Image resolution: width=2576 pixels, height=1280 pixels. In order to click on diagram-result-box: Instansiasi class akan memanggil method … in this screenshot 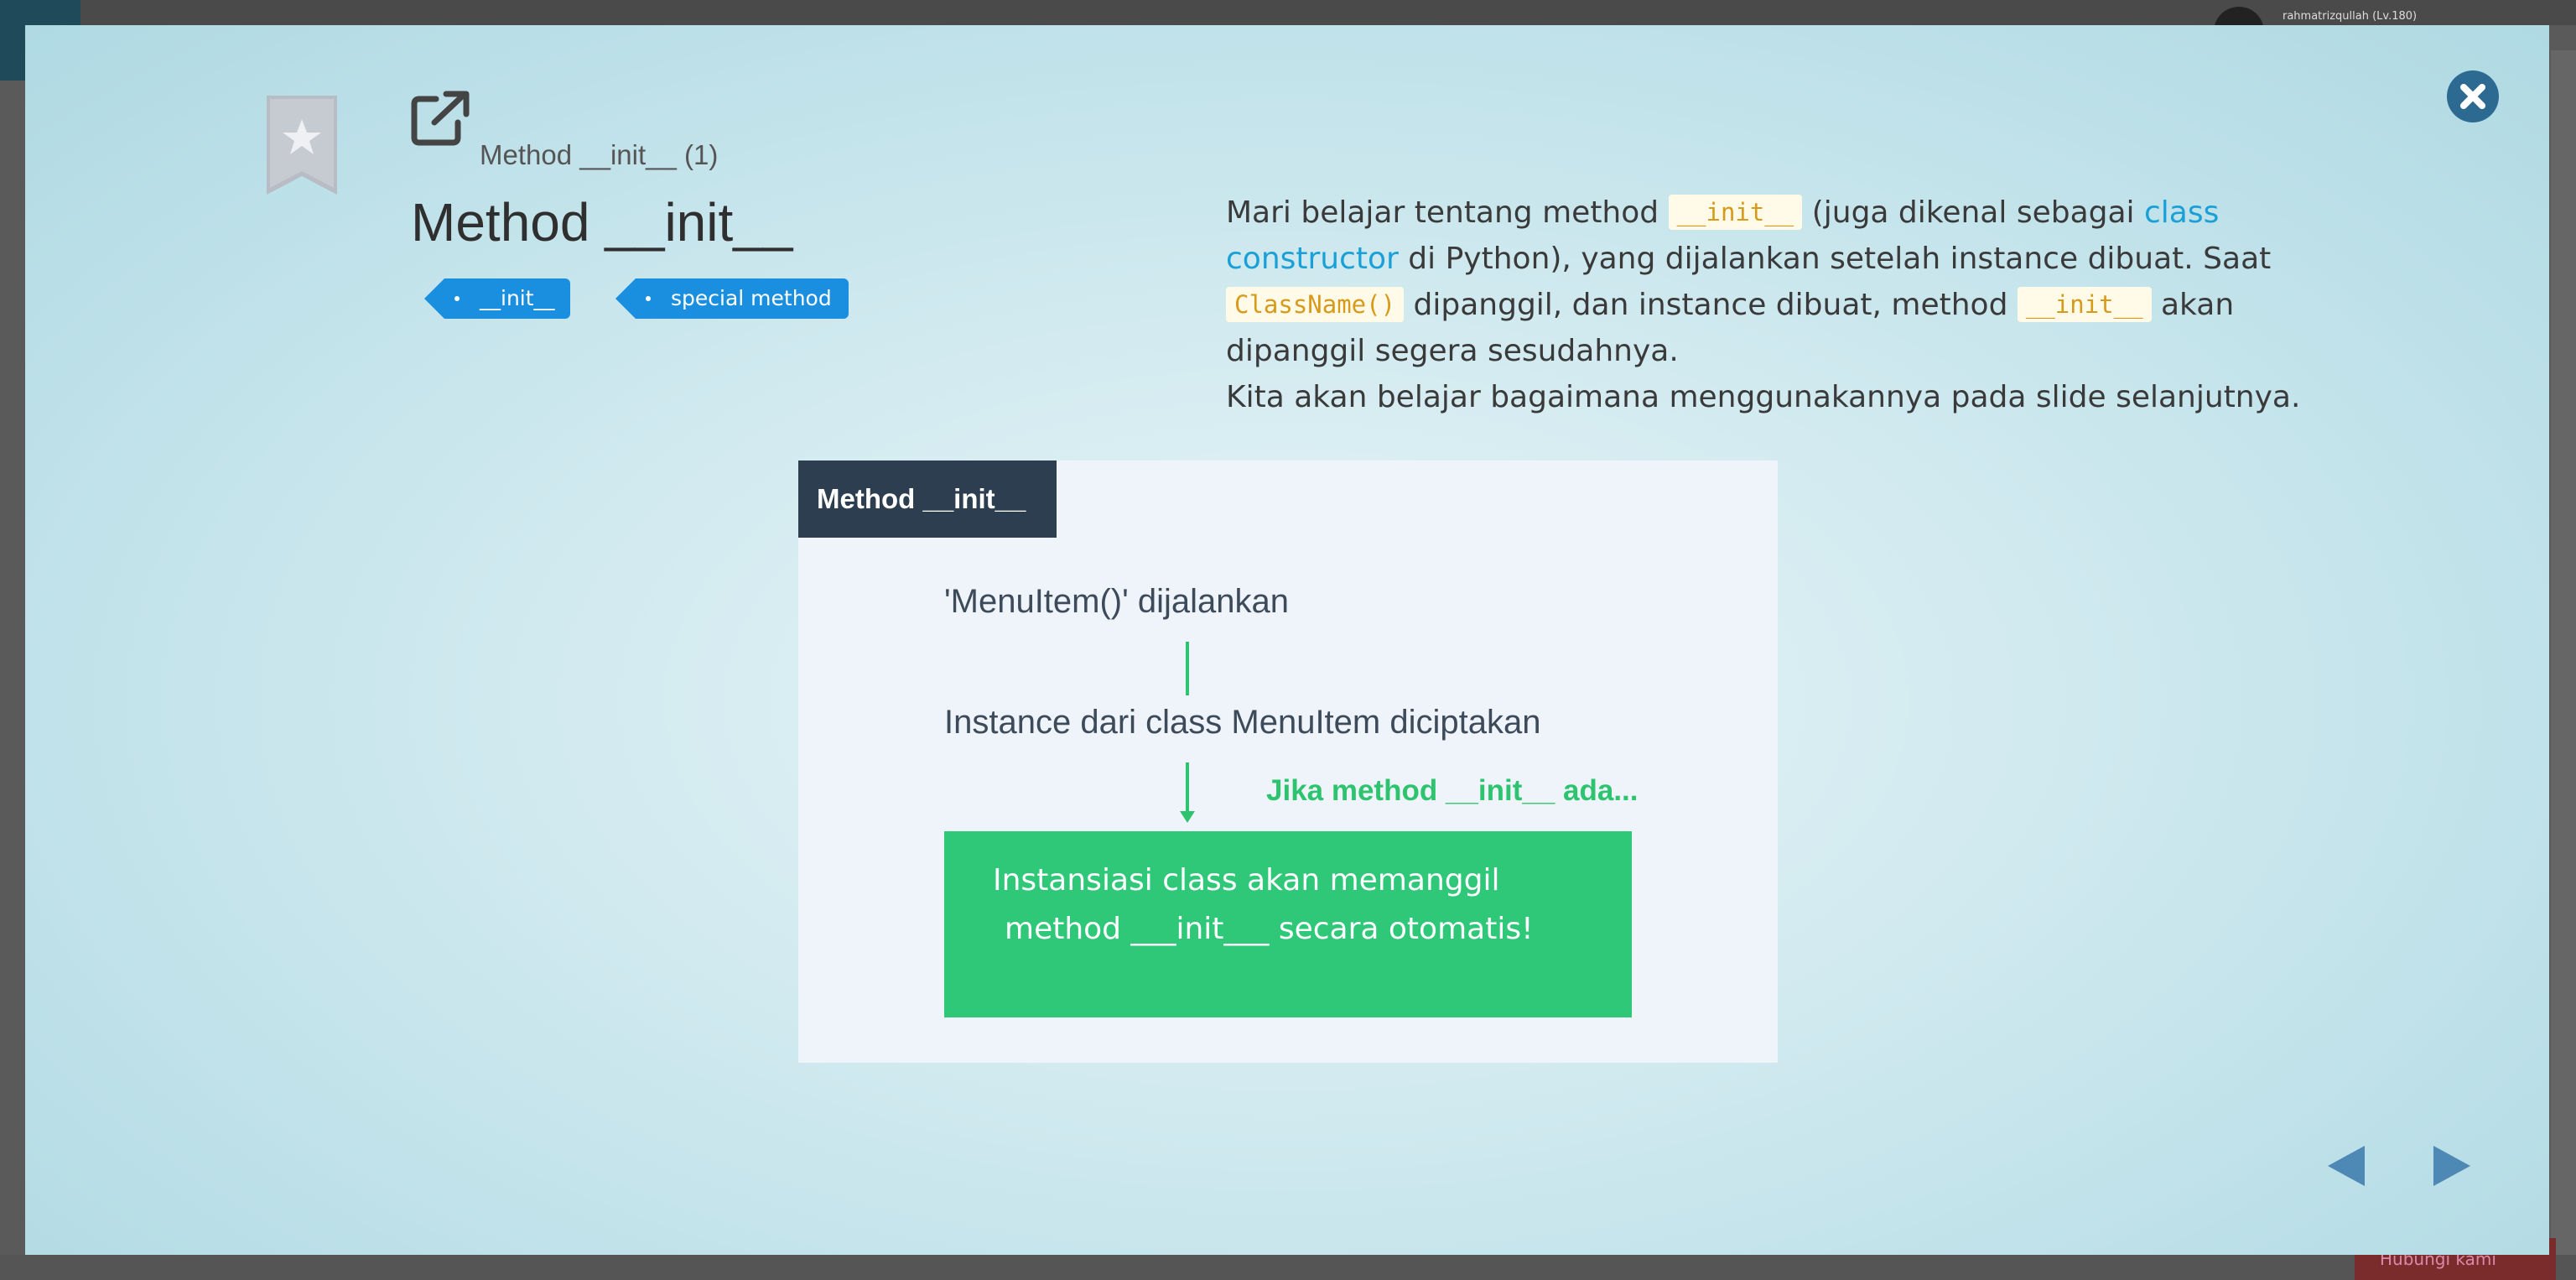, I will do `click(1288, 924)`.